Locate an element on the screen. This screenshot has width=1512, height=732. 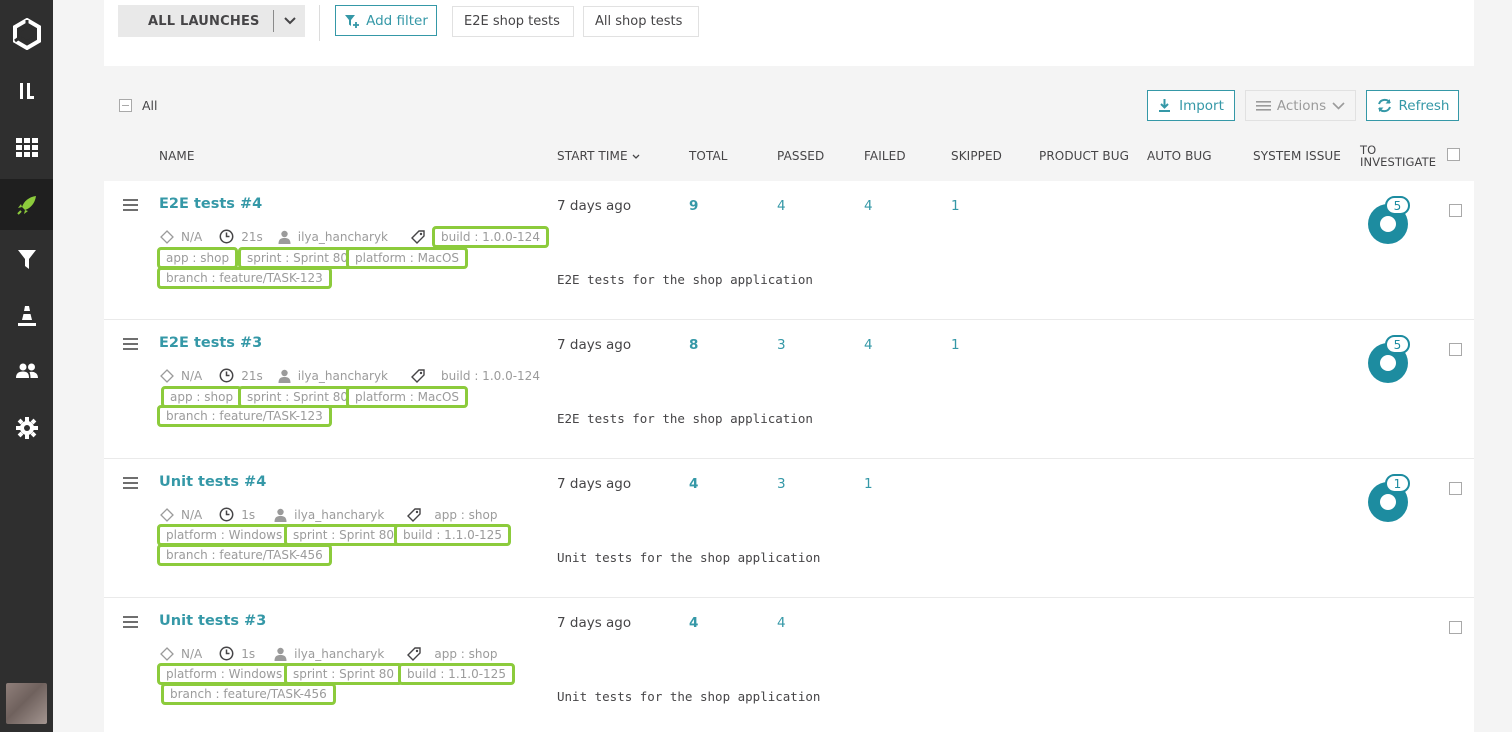
tab-all-shop-tests: All shop tests is located at coordinates (641, 21).